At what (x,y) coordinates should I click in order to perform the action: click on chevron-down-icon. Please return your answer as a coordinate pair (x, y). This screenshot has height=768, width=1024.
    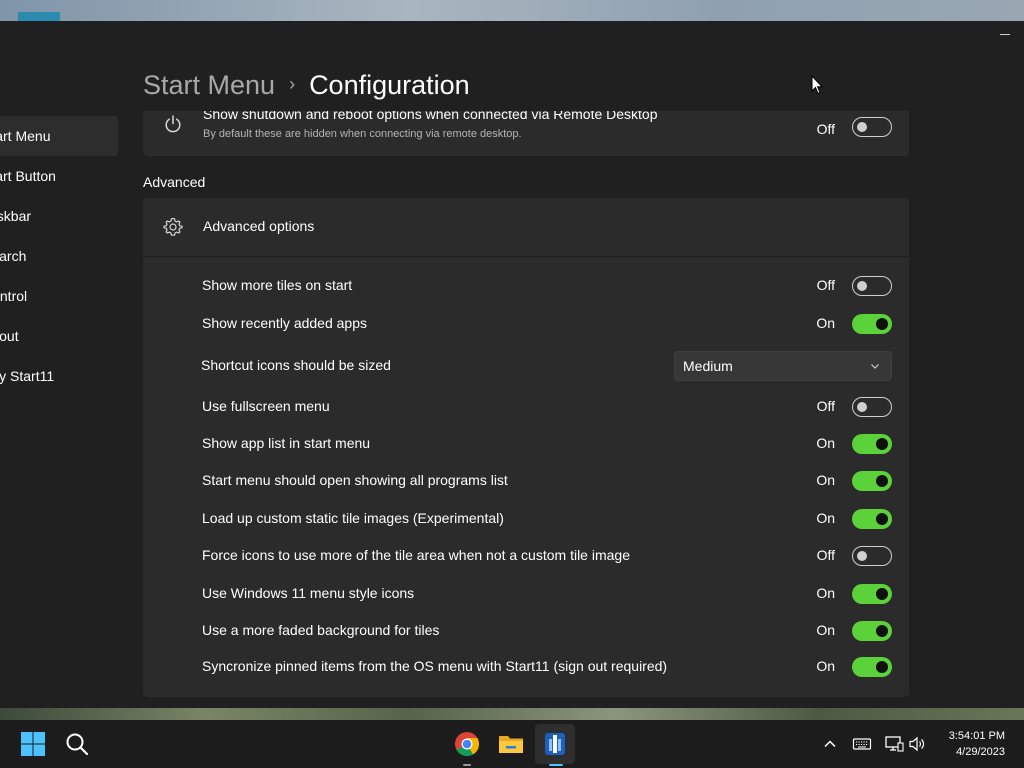
    Looking at the image, I should click on (875, 366).